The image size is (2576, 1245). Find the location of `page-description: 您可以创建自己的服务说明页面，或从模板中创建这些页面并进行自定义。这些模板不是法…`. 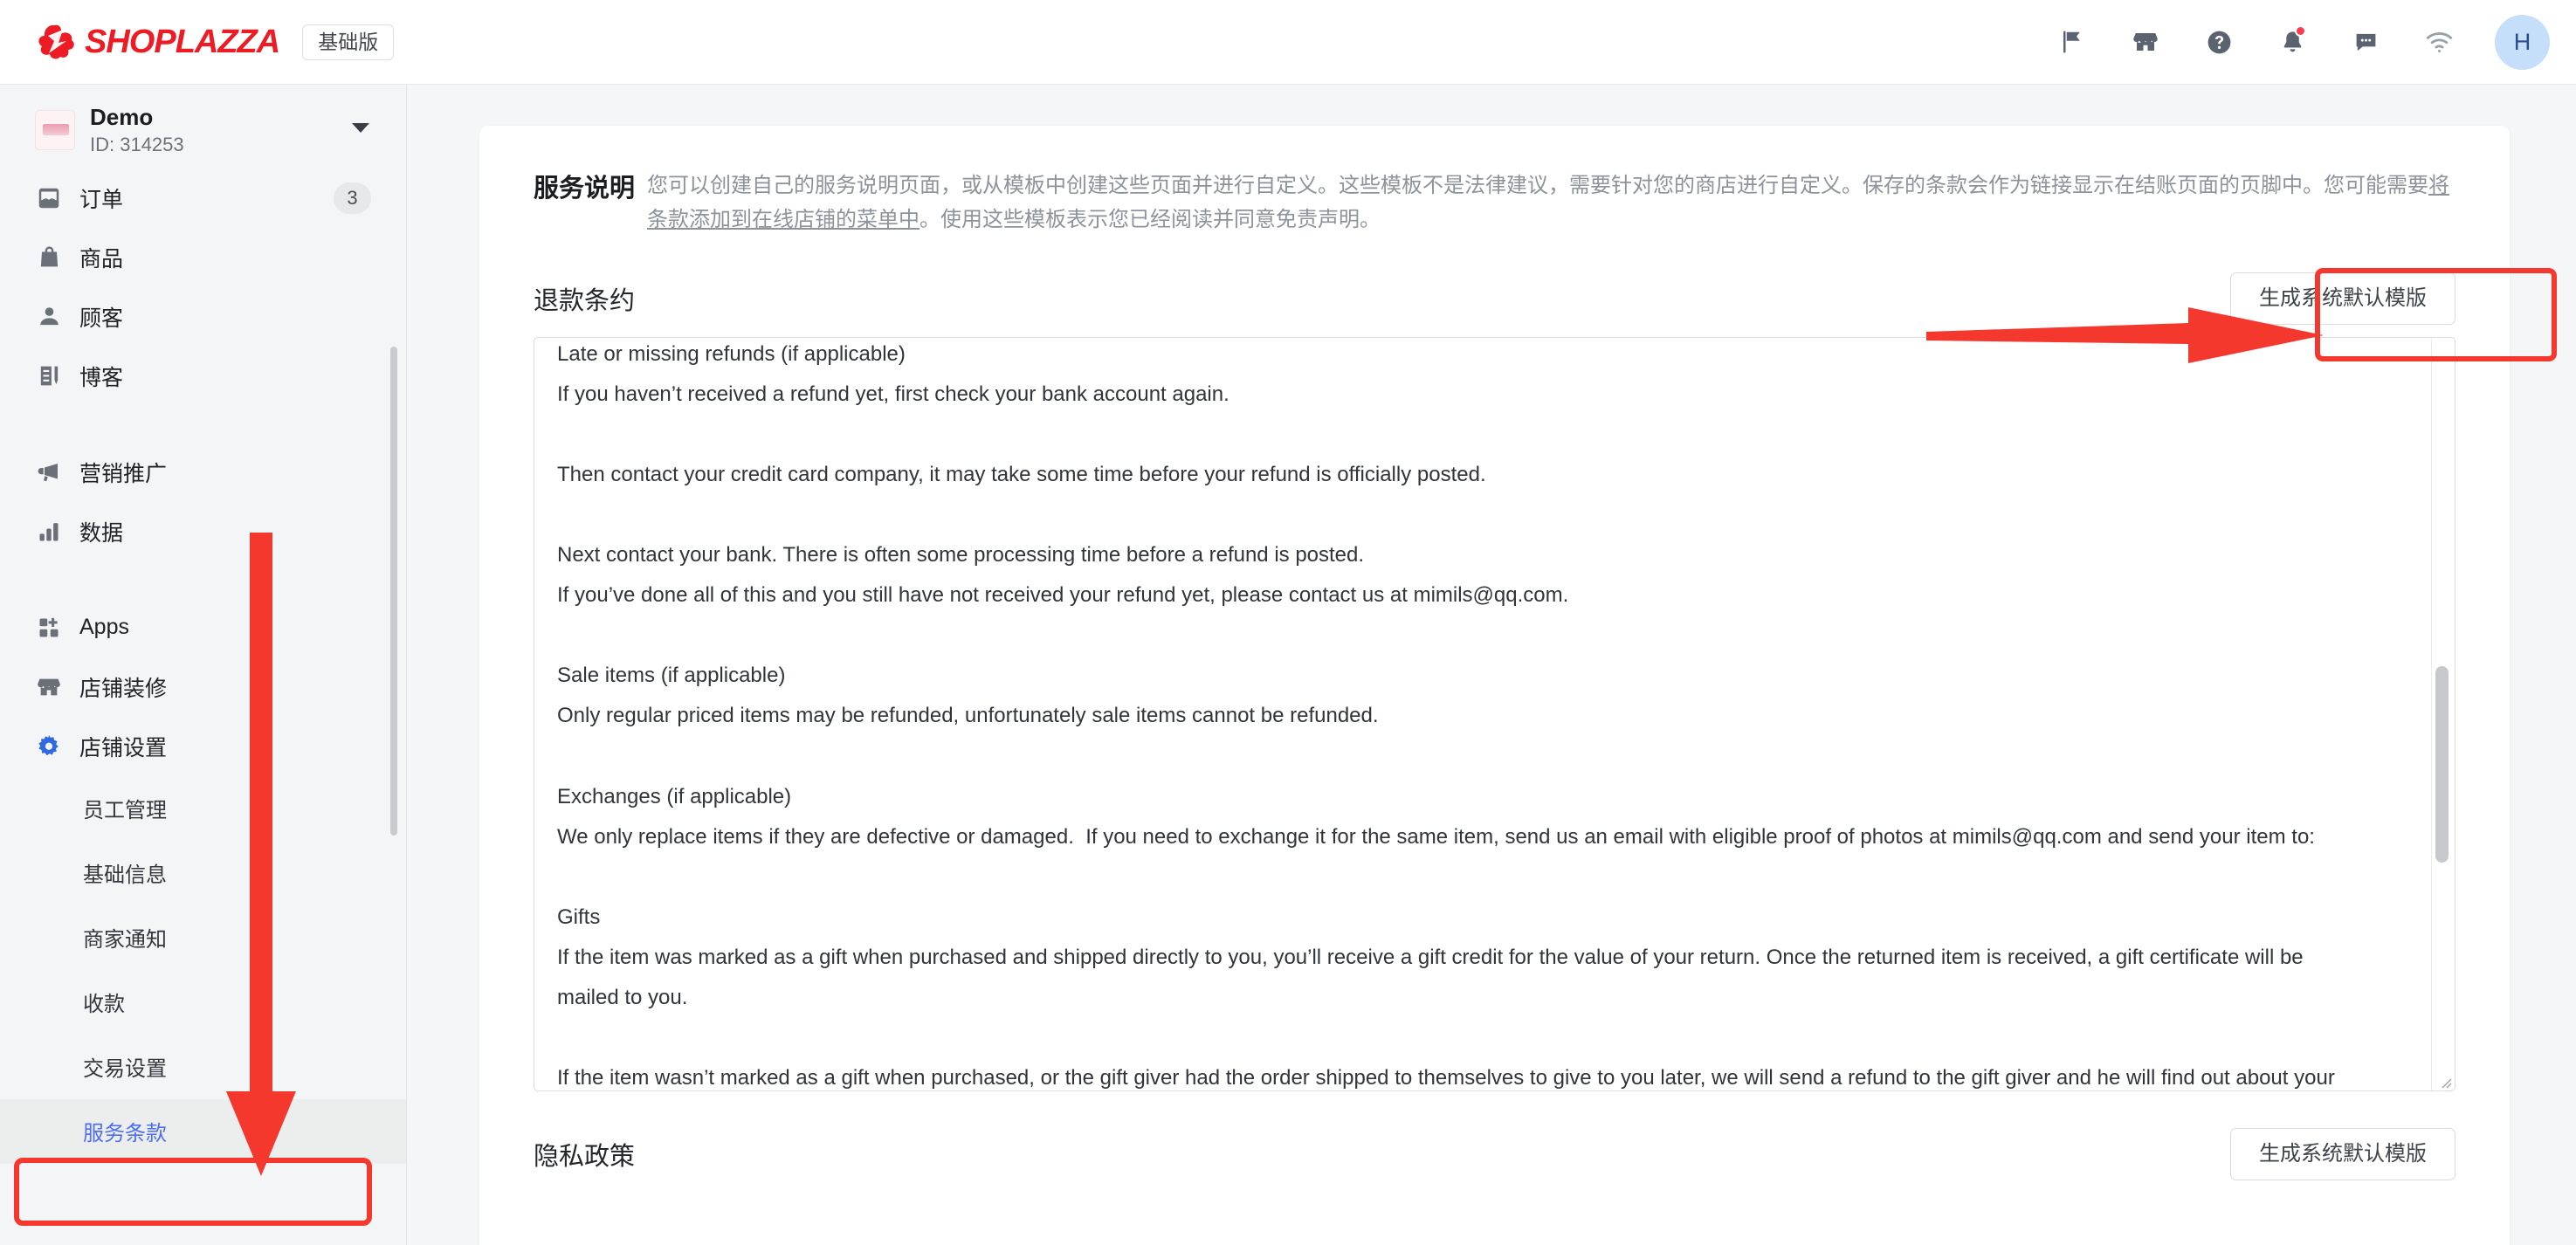

page-description: 您可以创建自己的服务说明页面，或从模板中创建这些页面并进行自定义。这些模板不是法… is located at coordinates (1551, 203).